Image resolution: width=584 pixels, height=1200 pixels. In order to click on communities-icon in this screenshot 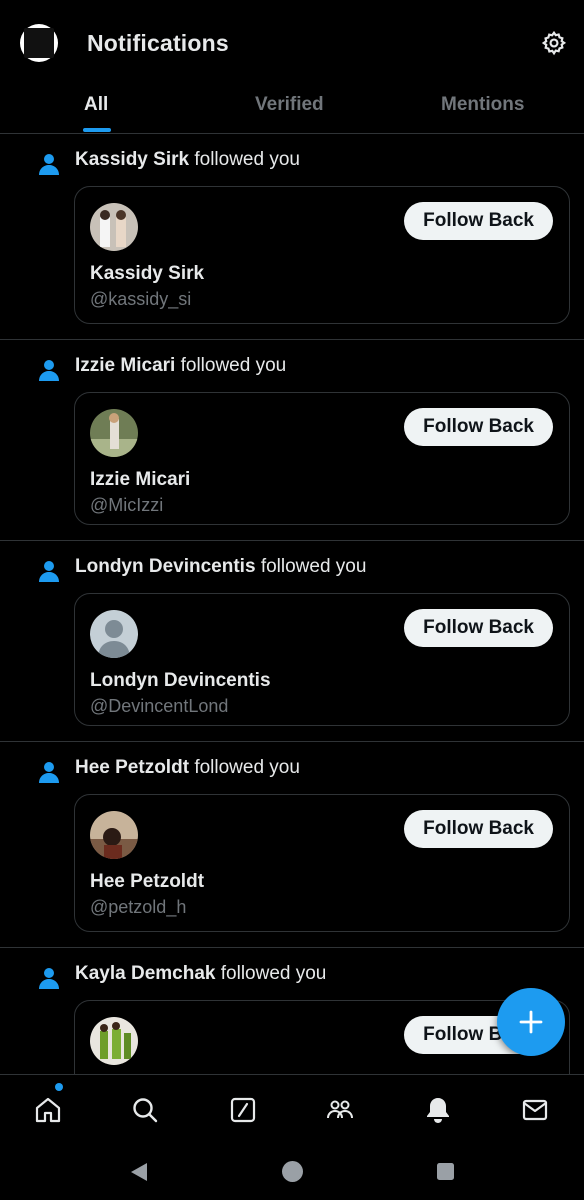, I will do `click(340, 1110)`.